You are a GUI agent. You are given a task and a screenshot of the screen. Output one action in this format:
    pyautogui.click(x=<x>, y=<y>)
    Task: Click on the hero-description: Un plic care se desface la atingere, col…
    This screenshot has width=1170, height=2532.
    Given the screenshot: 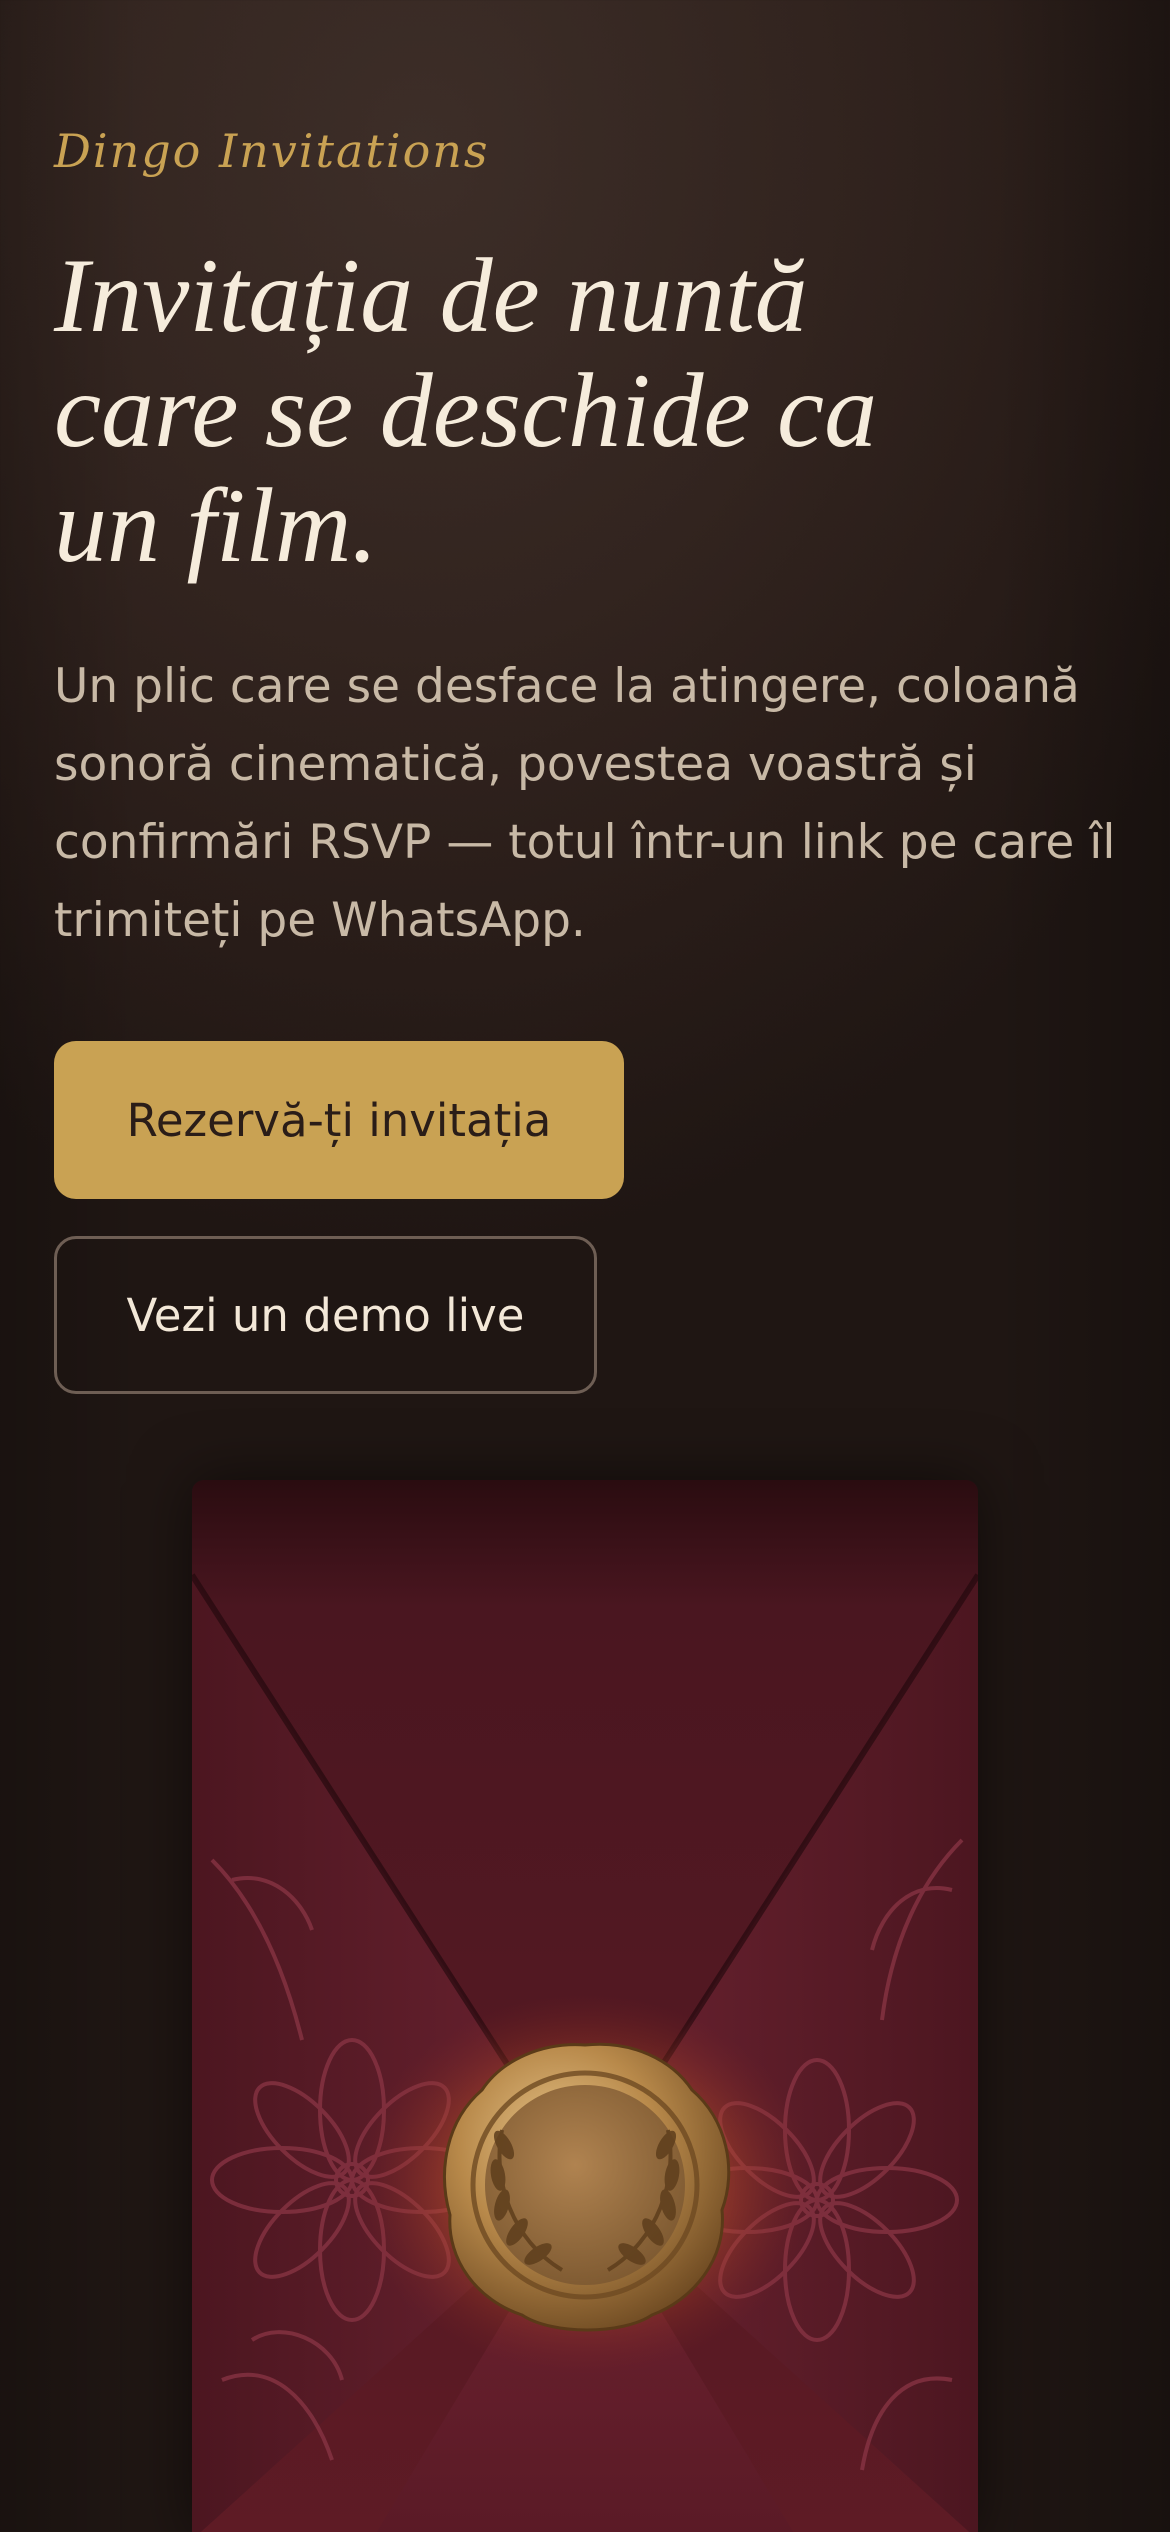 What is the action you would take?
    pyautogui.click(x=594, y=804)
    